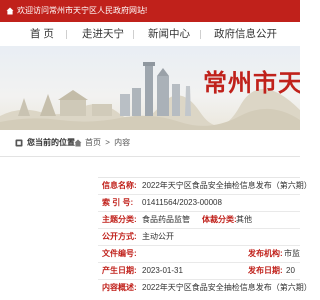  What do you see at coordinates (119, 253) in the screenshot?
I see `info-label: 文件编号:` at bounding box center [119, 253].